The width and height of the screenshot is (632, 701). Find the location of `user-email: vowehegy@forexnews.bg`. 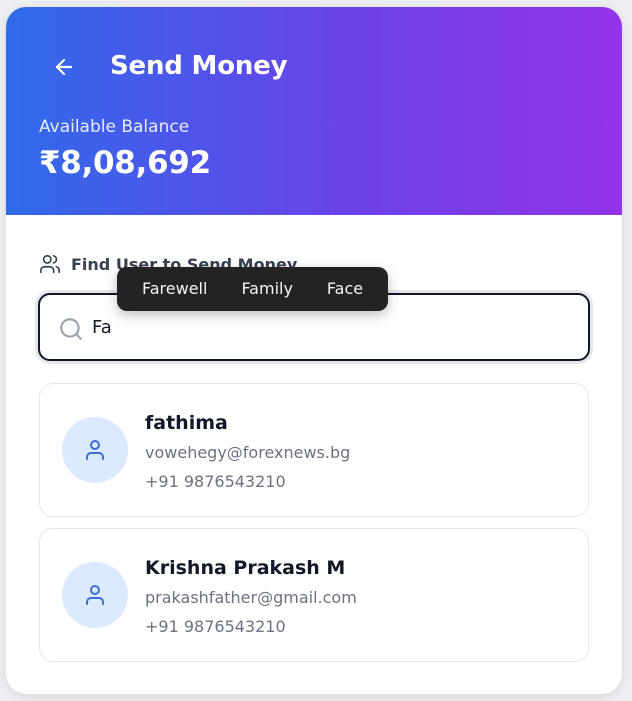

user-email: vowehegy@forexnews.bg is located at coordinates (248, 452).